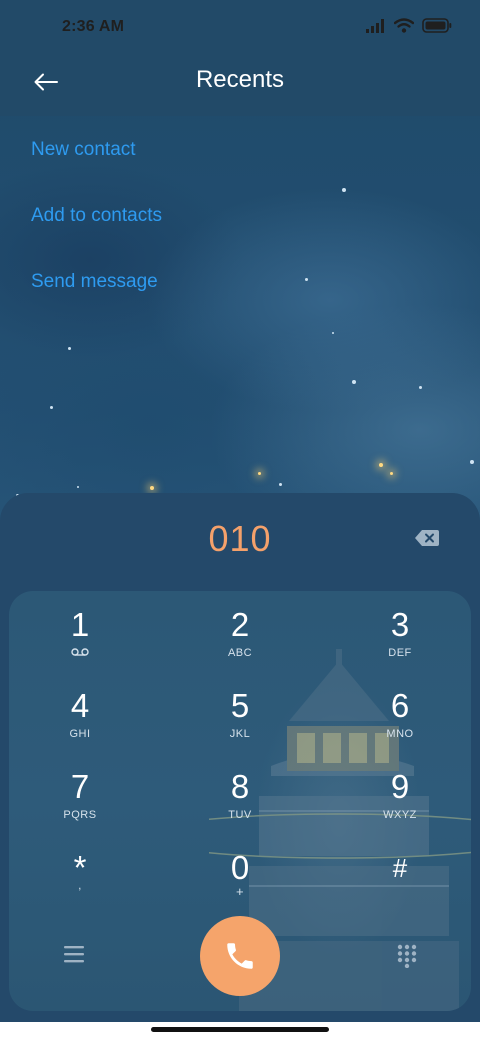  I want to click on phone-icon, so click(240, 956).